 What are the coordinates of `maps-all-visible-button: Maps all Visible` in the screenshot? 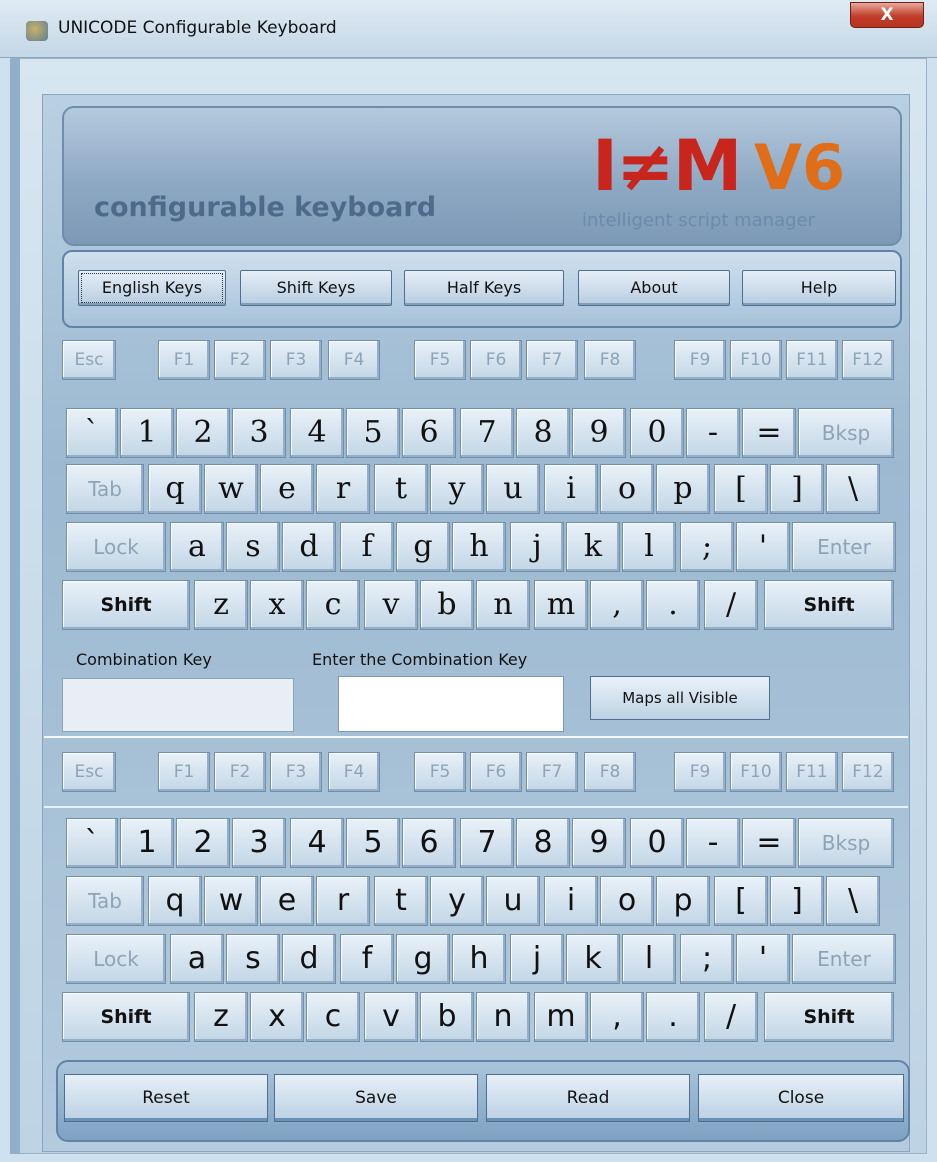 It's located at (680, 698).